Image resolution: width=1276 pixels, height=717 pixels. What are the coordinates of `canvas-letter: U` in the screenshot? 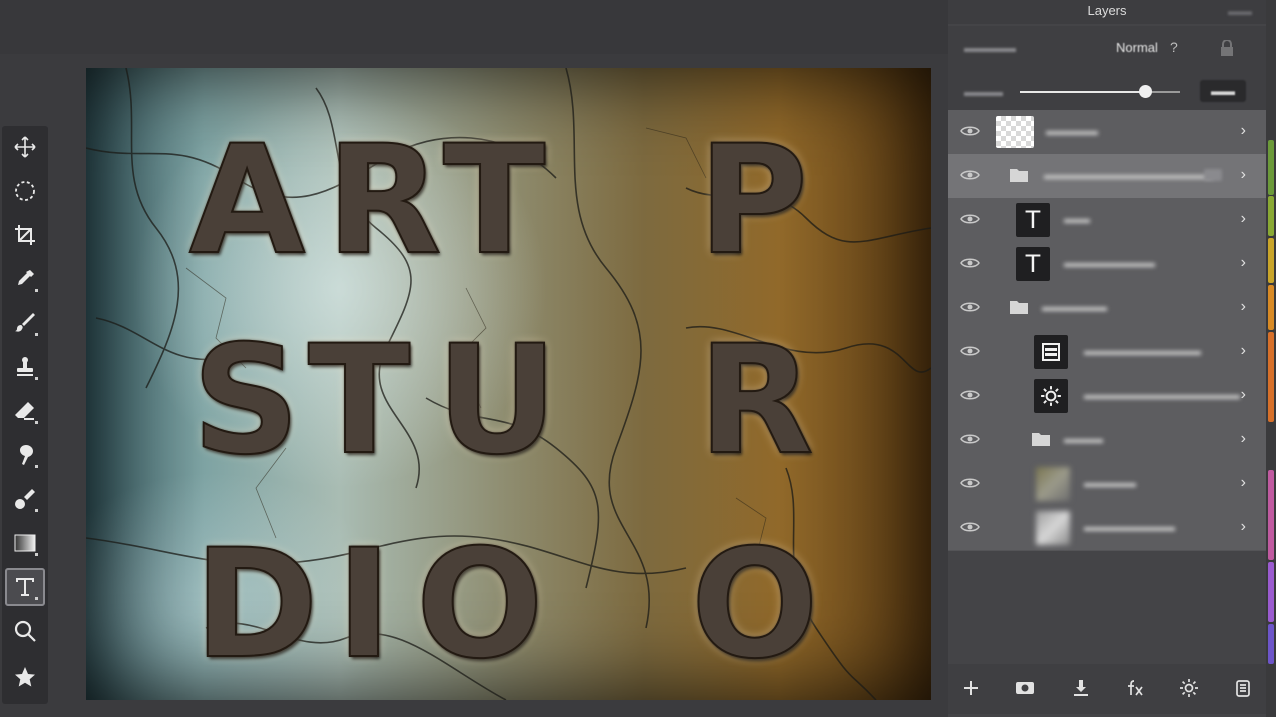 It's located at (497, 401).